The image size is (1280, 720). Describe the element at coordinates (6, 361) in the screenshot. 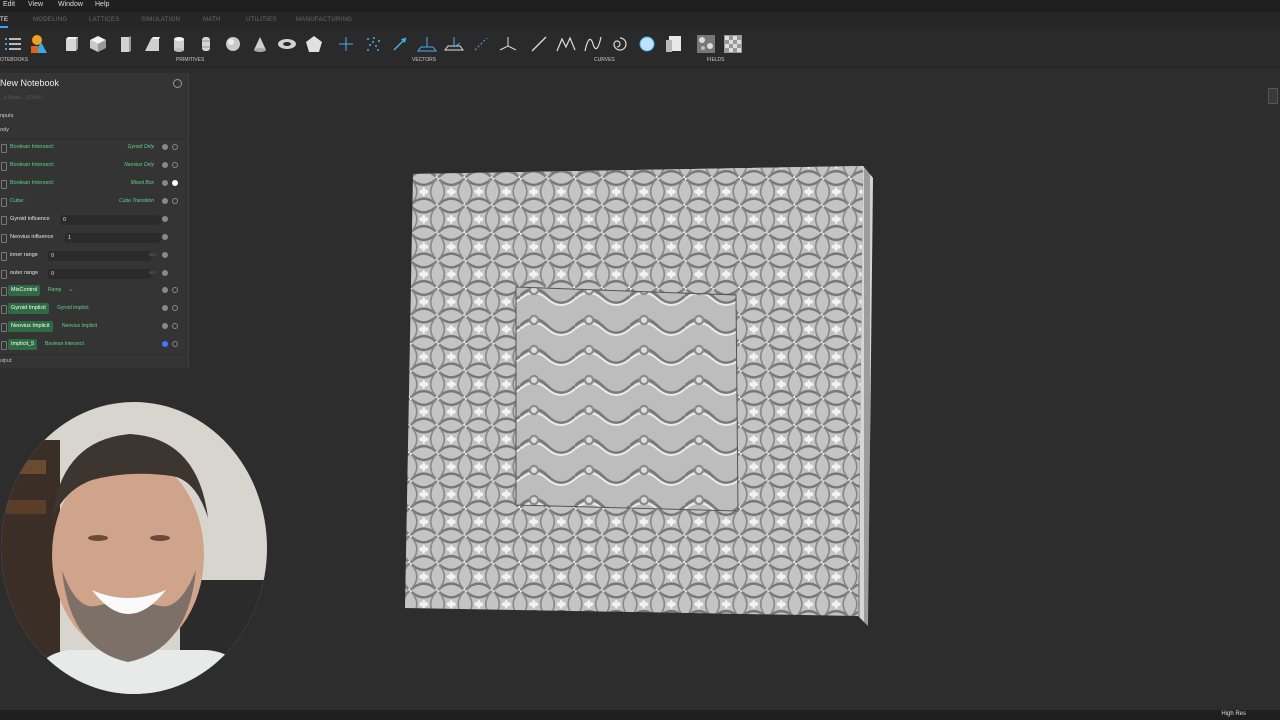

I see `output-label: utput:` at that location.